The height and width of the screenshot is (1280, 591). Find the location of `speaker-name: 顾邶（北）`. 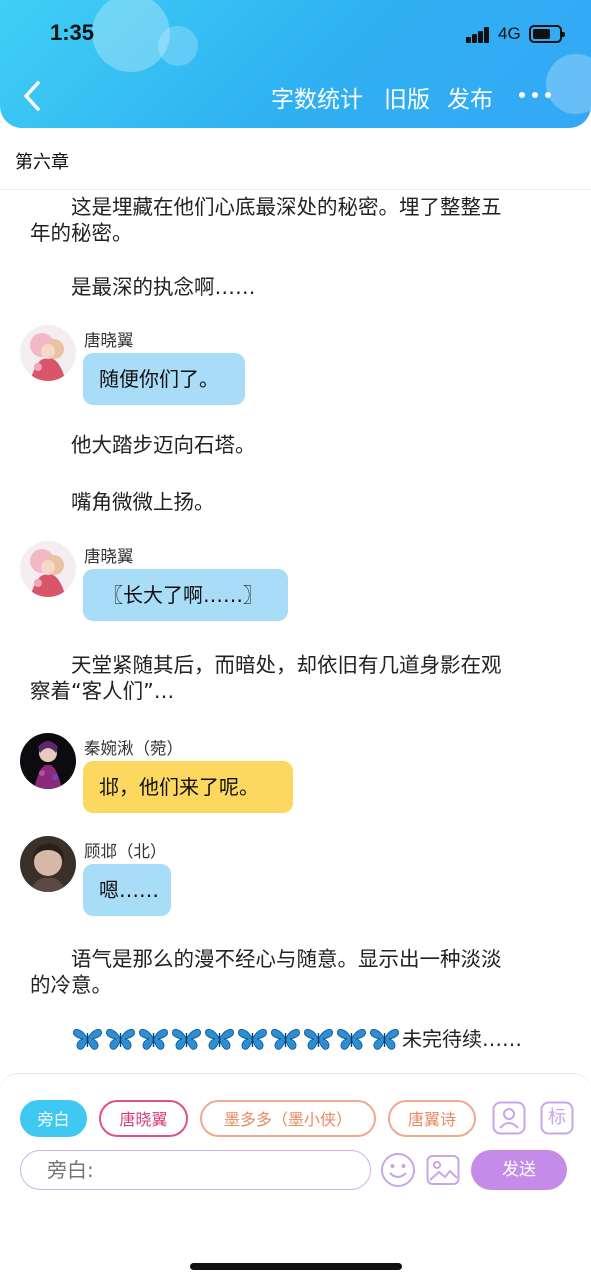

speaker-name: 顾邶（北） is located at coordinates (125, 851).